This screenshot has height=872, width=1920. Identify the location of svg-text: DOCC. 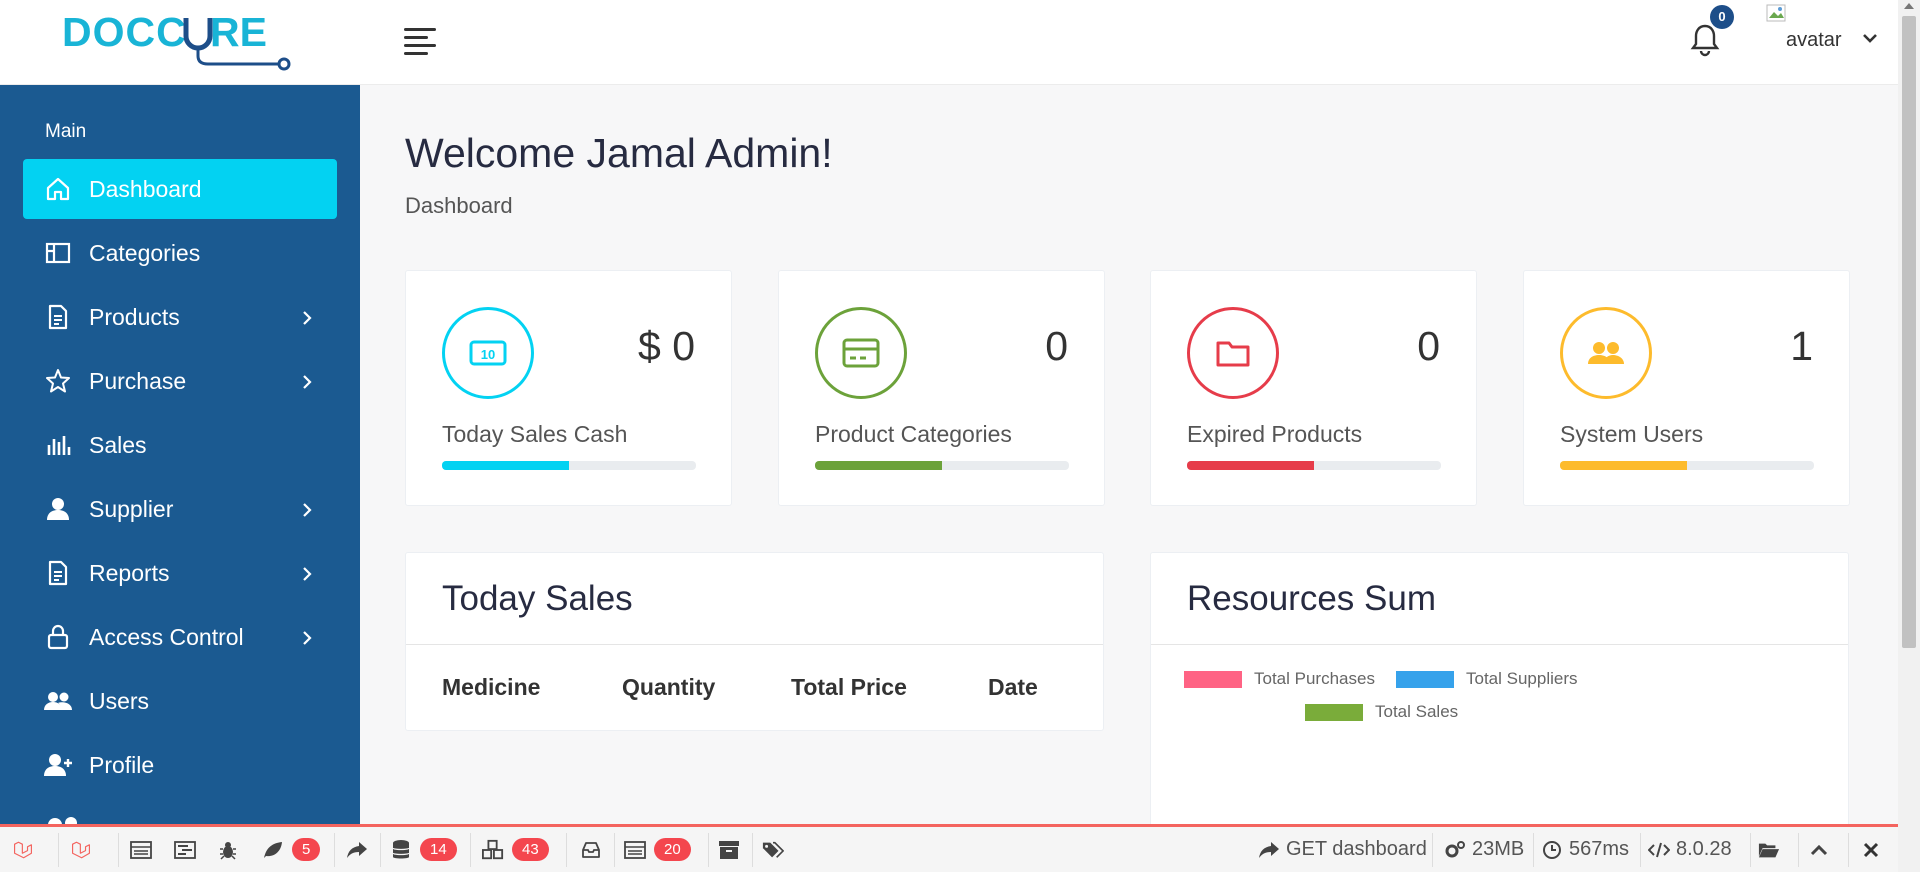
(124, 32).